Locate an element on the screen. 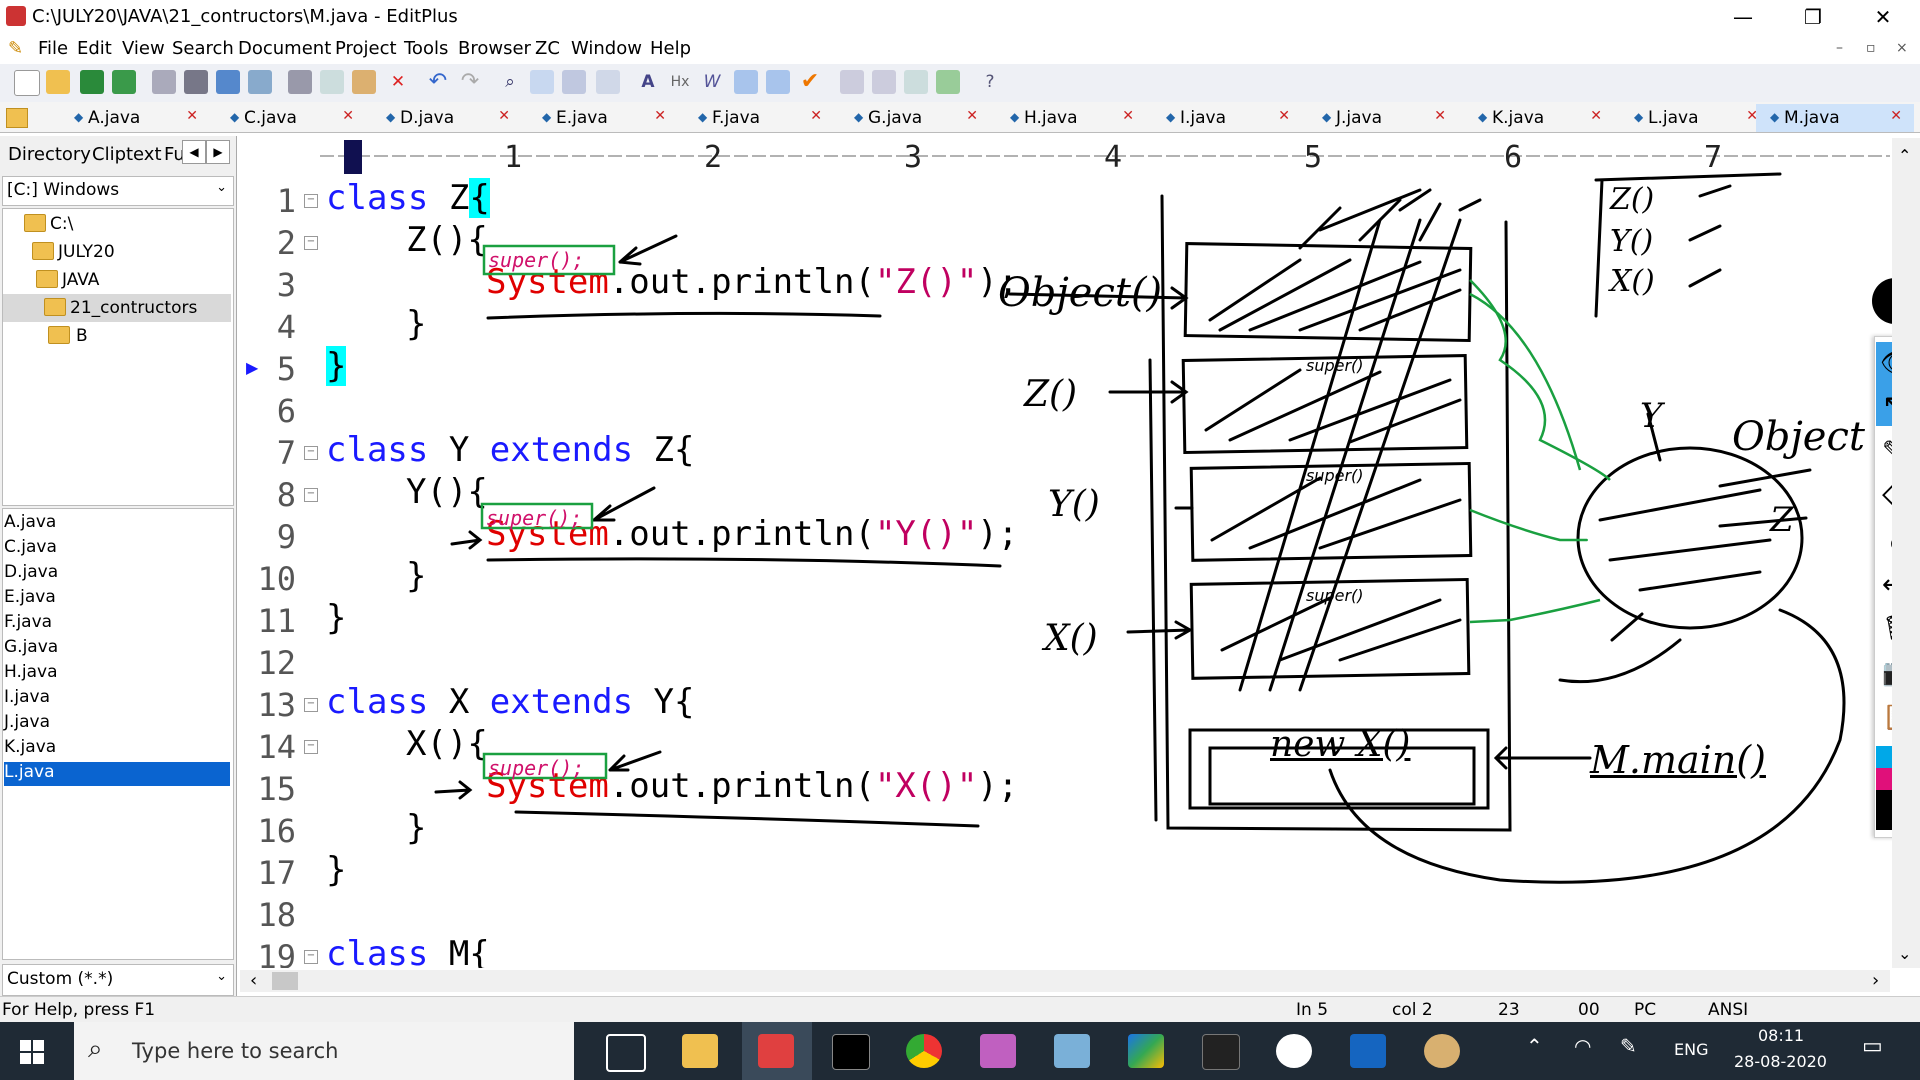  print-icon is located at coordinates (196, 82).